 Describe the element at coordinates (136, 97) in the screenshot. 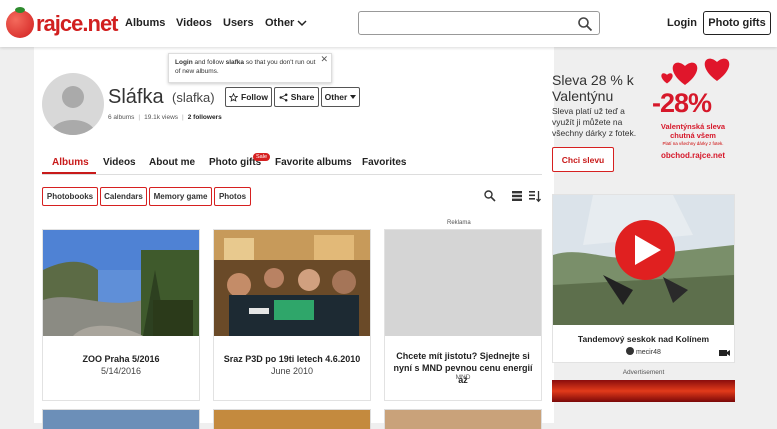

I see `profile-name: Sláfka` at that location.